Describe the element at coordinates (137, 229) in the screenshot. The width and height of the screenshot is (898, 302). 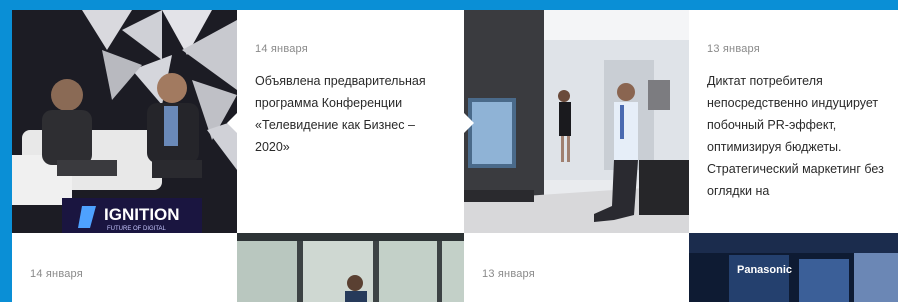
I see `ignition-sign-subtext: FUTURE OF DIGITAL` at that location.